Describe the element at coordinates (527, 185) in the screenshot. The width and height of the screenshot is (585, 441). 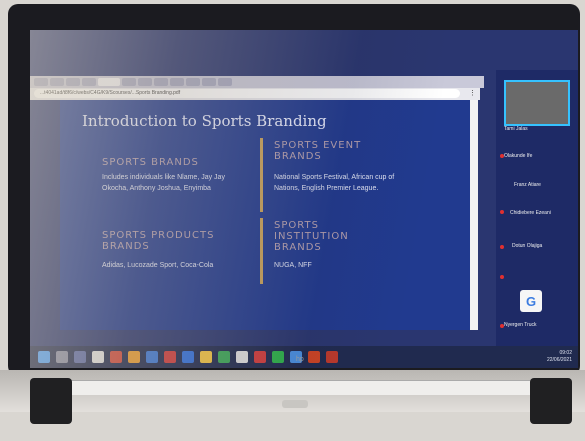
I see `participant-name: Franz Atiare` at that location.